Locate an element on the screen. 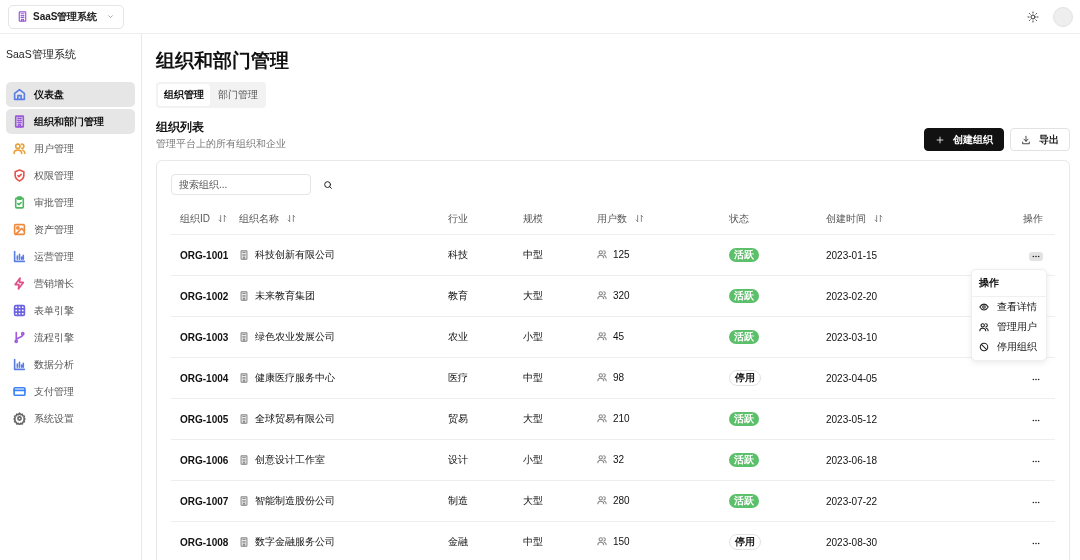 This screenshot has height=560, width=1080. industry: 农业 is located at coordinates (458, 336).